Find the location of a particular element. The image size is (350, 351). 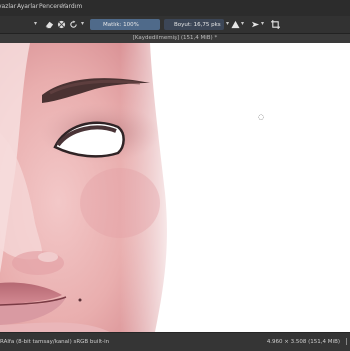

menu-item-help: Yardım is located at coordinates (72, 7).